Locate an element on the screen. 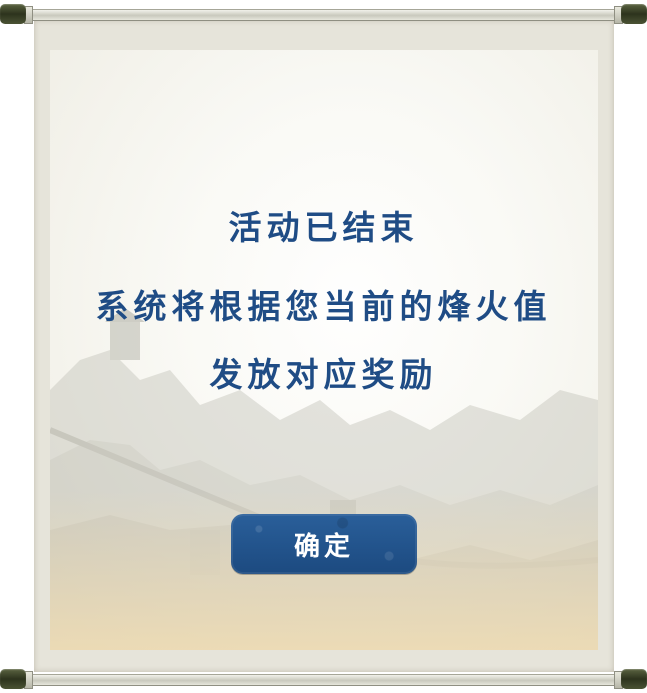  message-line-system-note: 系统将根据您当前的烽火值 is located at coordinates (323, 306).